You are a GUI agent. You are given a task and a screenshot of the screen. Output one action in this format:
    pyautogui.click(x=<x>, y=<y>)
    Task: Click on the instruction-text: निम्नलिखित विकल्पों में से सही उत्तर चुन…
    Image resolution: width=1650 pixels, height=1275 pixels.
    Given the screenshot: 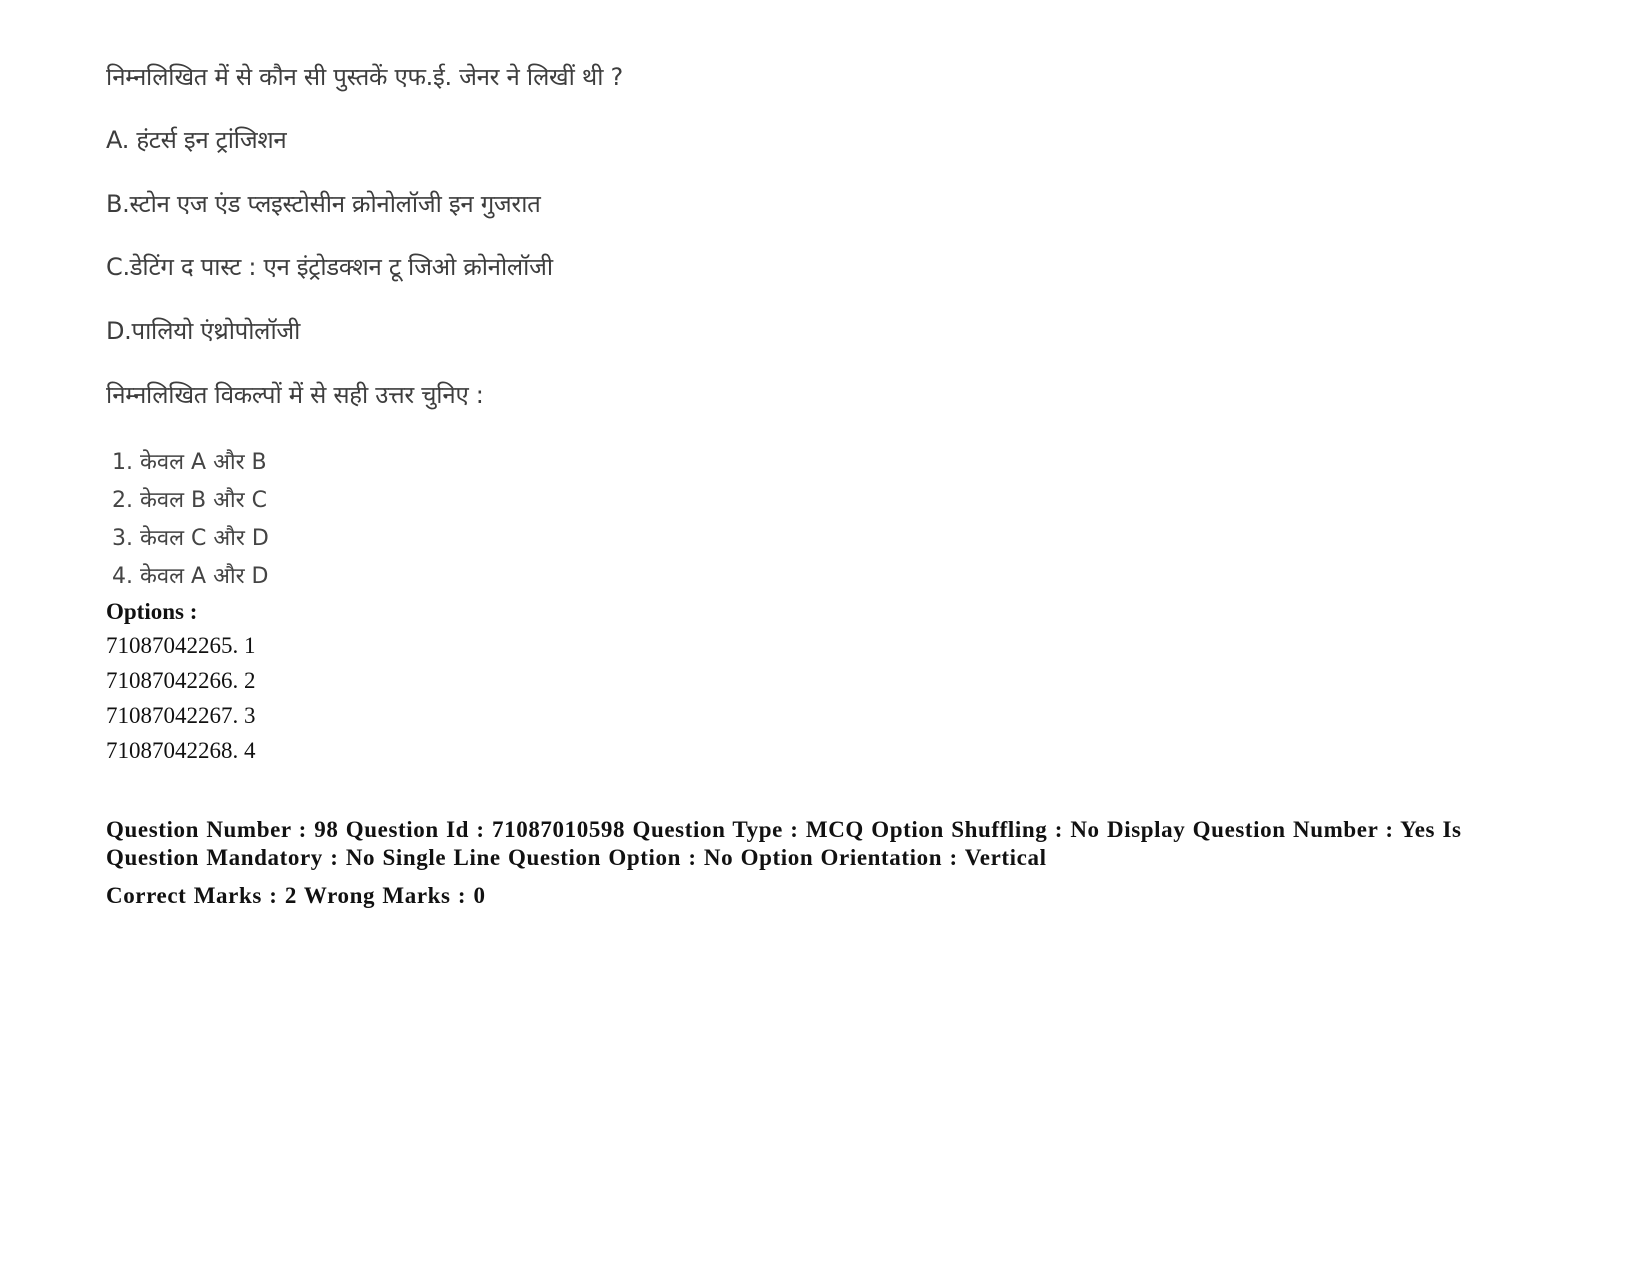 What is the action you would take?
    pyautogui.click(x=295, y=395)
    